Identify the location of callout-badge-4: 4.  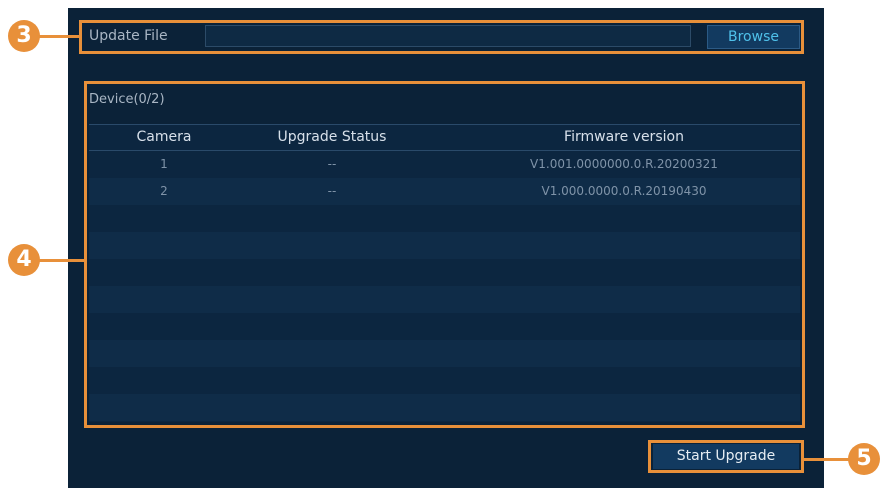
(24, 260).